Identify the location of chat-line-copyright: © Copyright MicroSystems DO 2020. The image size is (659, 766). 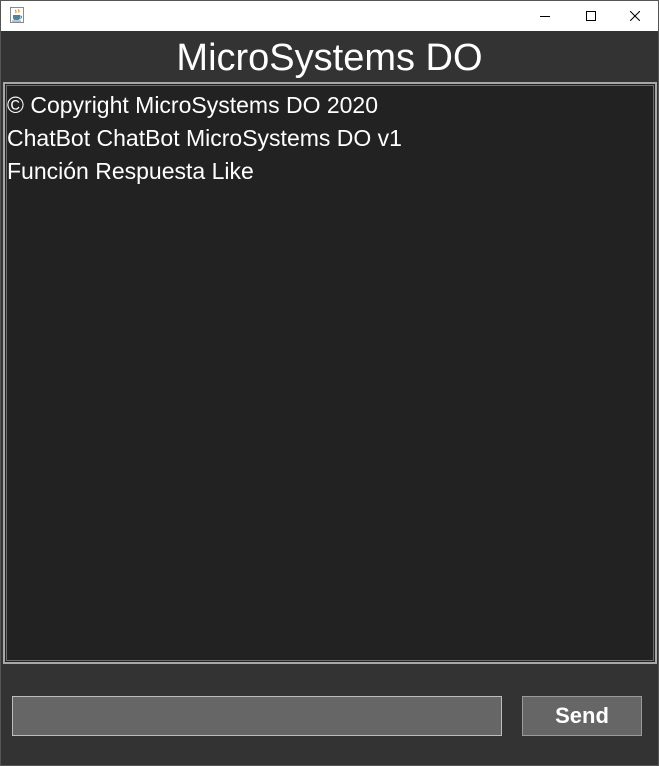
(193, 105).